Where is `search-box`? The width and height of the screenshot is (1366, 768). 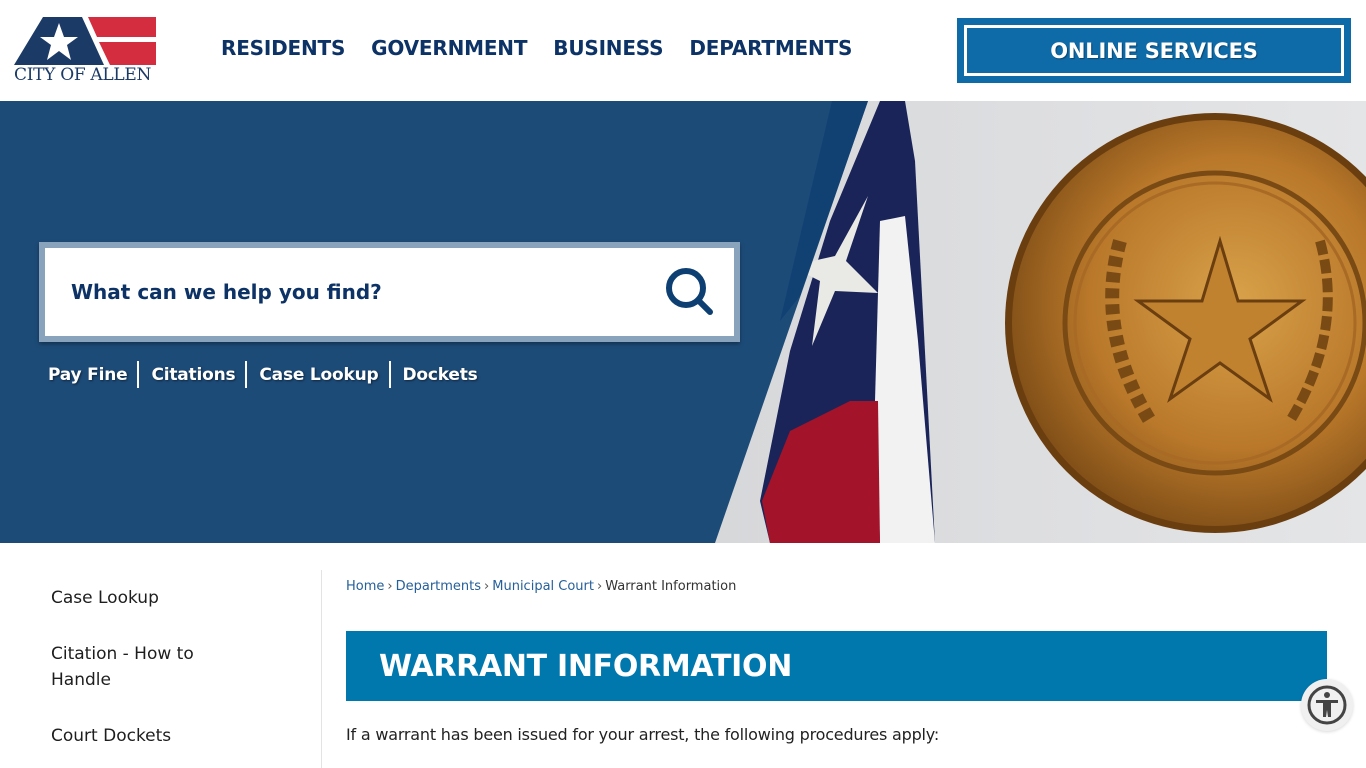
search-box is located at coordinates (389, 292).